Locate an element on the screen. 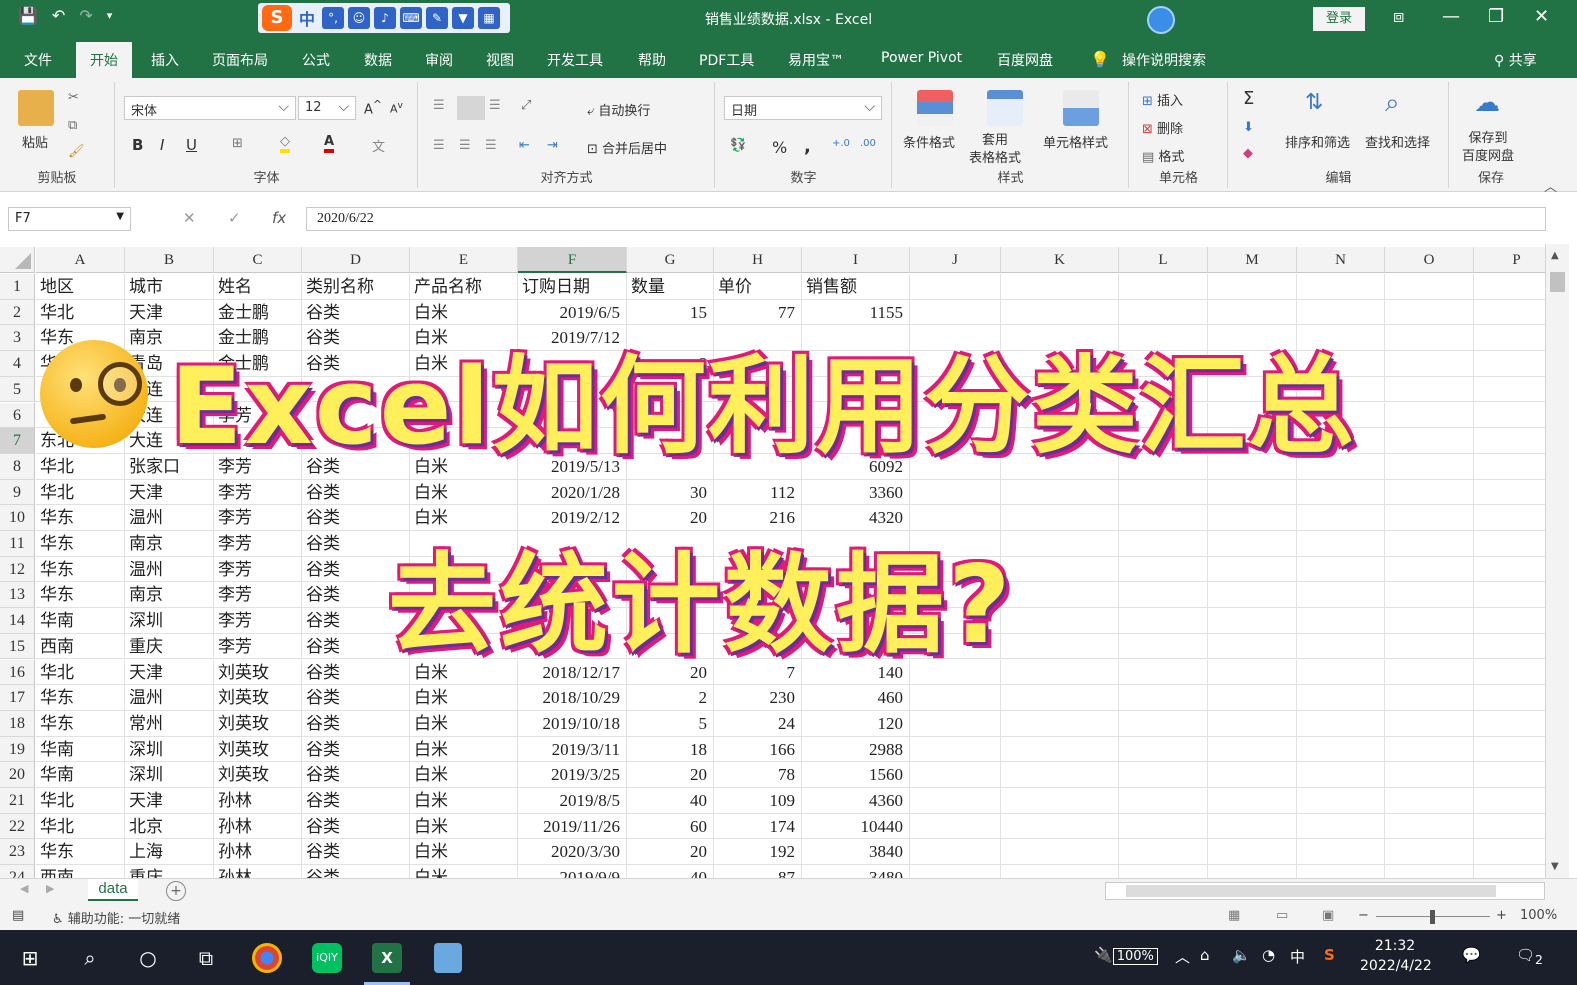 The width and height of the screenshot is (1577, 985). cell-M20 is located at coordinates (1252, 775).